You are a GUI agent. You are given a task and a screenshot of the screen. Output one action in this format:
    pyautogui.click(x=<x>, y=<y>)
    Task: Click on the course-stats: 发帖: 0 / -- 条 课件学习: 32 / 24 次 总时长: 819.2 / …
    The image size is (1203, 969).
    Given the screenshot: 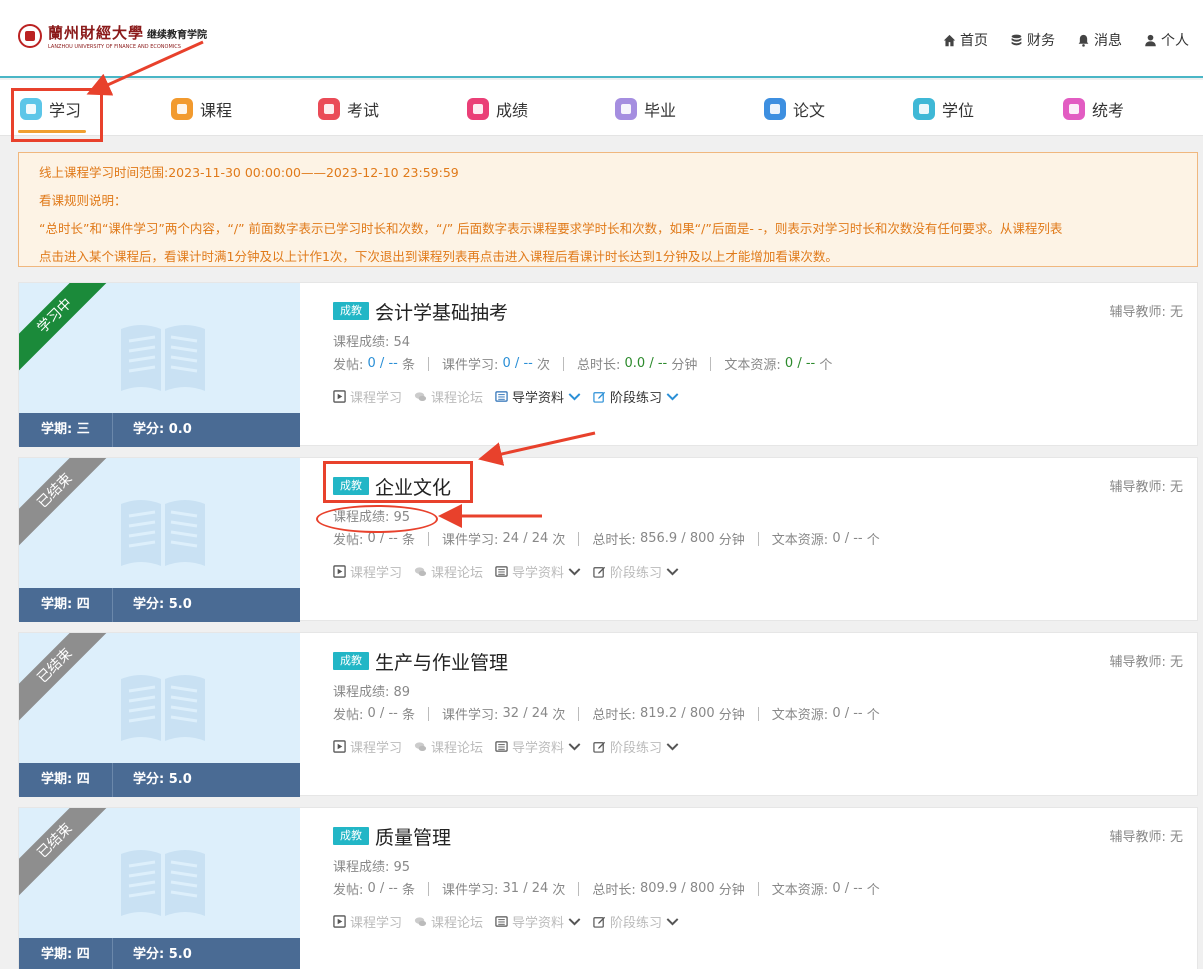 What is the action you would take?
    pyautogui.click(x=758, y=713)
    